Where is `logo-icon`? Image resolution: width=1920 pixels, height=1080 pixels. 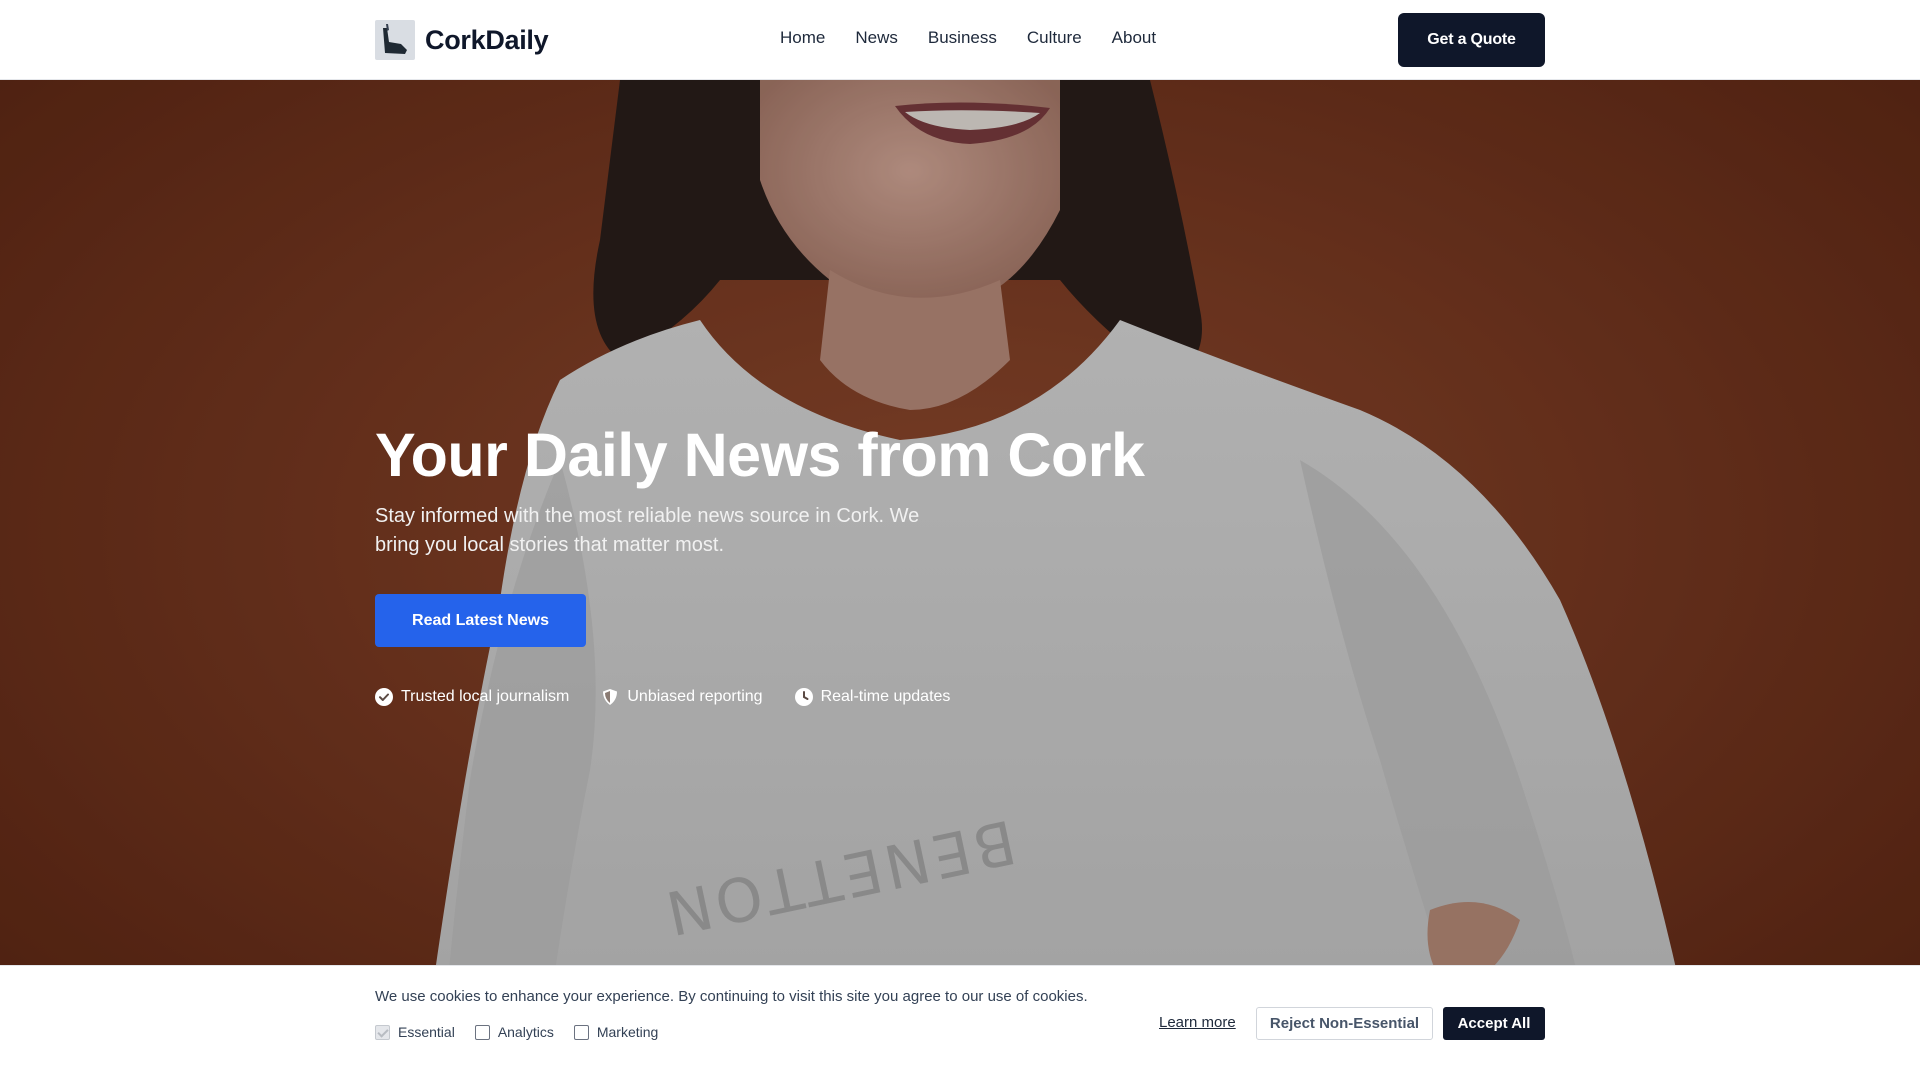
logo-icon is located at coordinates (395, 40).